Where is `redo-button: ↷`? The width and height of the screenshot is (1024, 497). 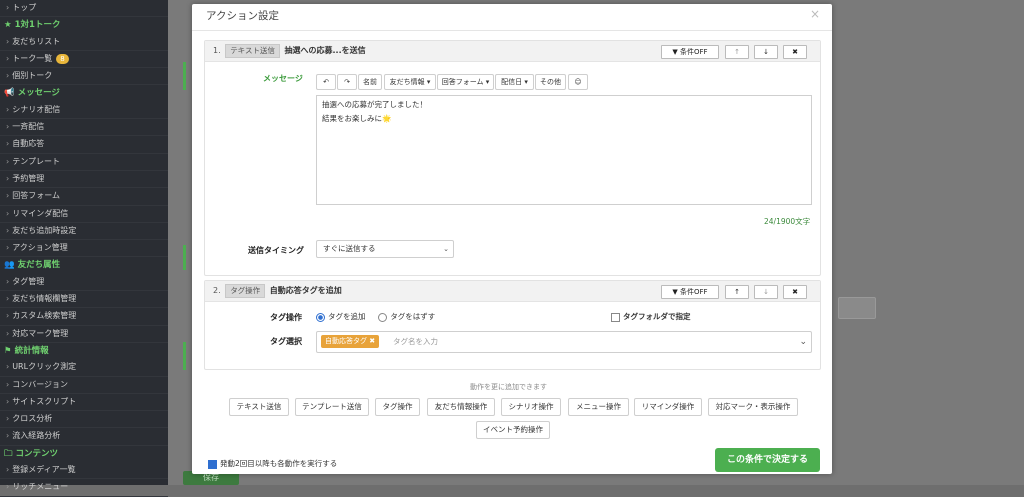 redo-button: ↷ is located at coordinates (347, 82).